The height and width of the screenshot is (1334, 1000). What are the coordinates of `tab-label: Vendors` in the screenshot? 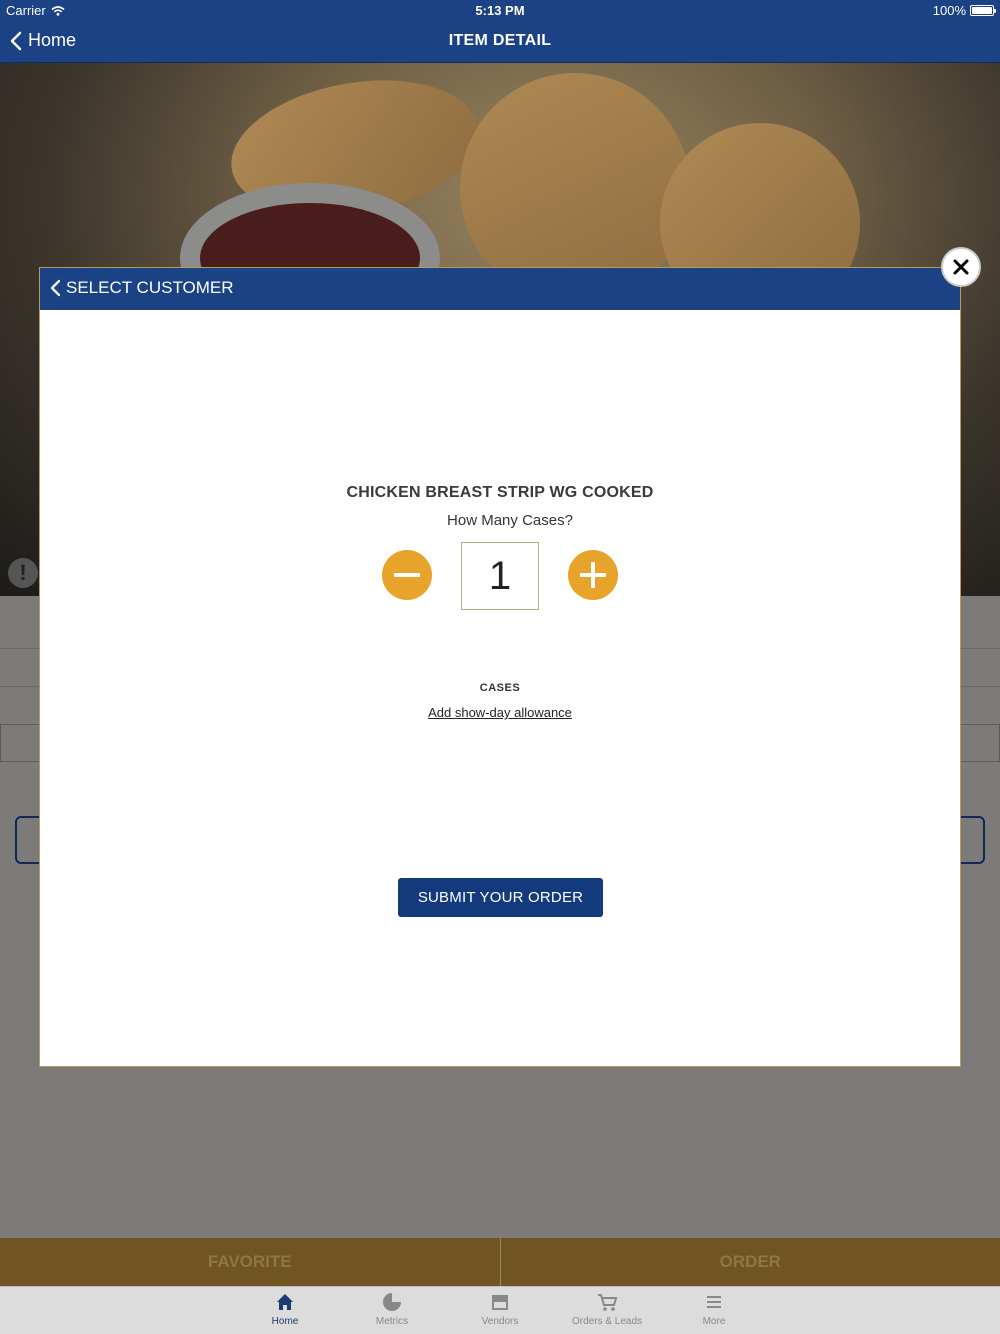 It's located at (500, 1321).